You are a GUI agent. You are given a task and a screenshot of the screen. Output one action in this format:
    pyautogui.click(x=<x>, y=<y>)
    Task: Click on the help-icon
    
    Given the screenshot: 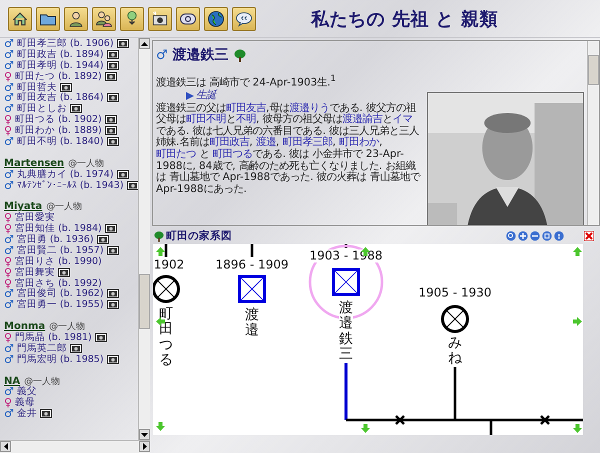 What is the action you would take?
    pyautogui.click(x=559, y=236)
    